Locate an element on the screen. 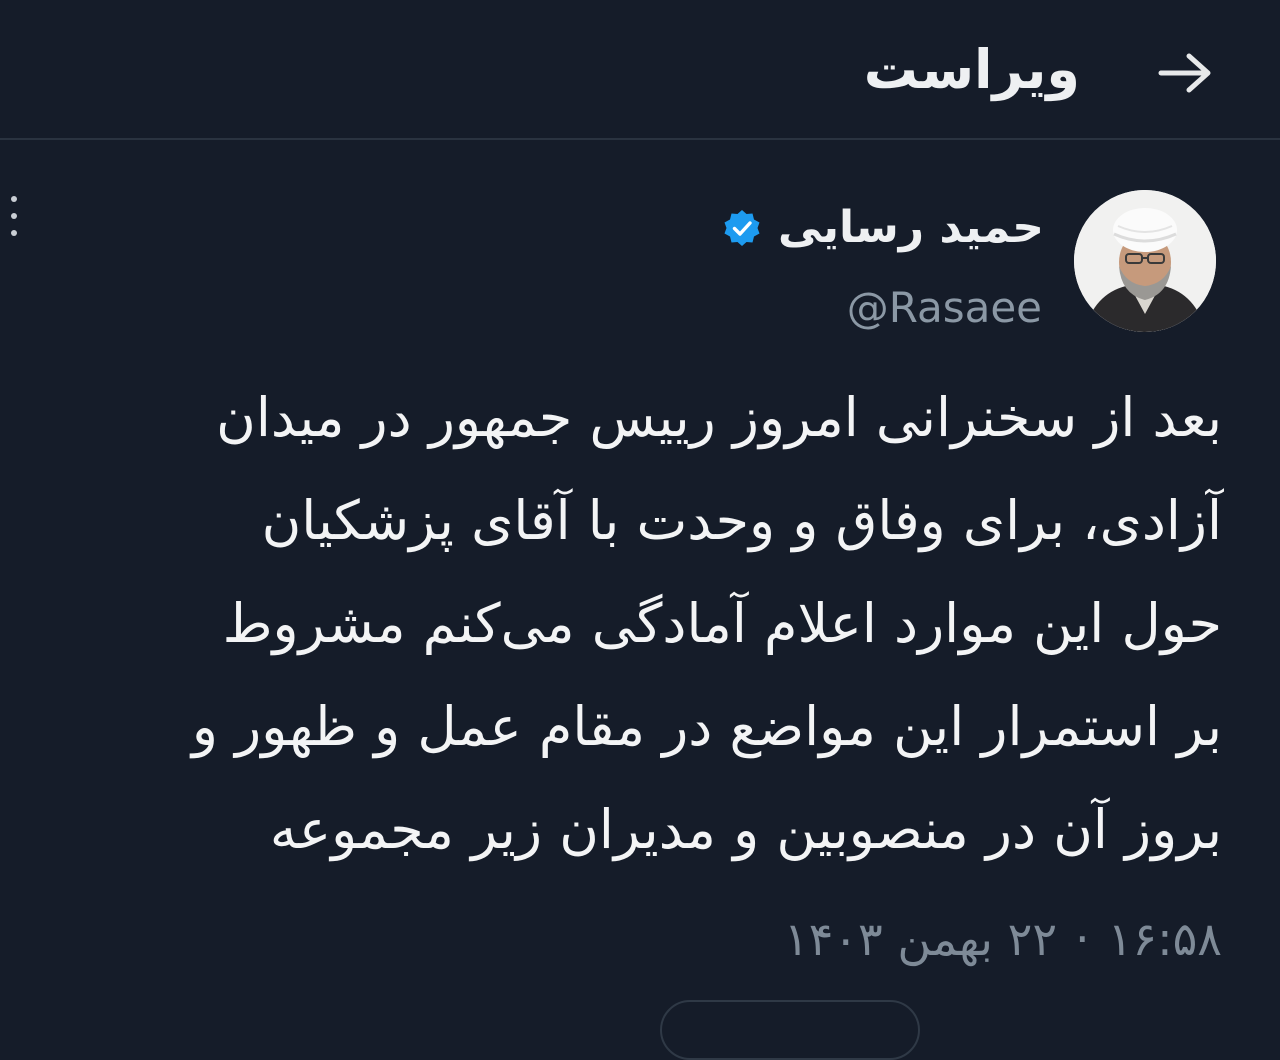 This screenshot has height=1060, width=1280. tweet-timestamp: ۱۶:۵۸ · ۲۲ بهمن ۱۴۰۳ is located at coordinates (1003, 939).